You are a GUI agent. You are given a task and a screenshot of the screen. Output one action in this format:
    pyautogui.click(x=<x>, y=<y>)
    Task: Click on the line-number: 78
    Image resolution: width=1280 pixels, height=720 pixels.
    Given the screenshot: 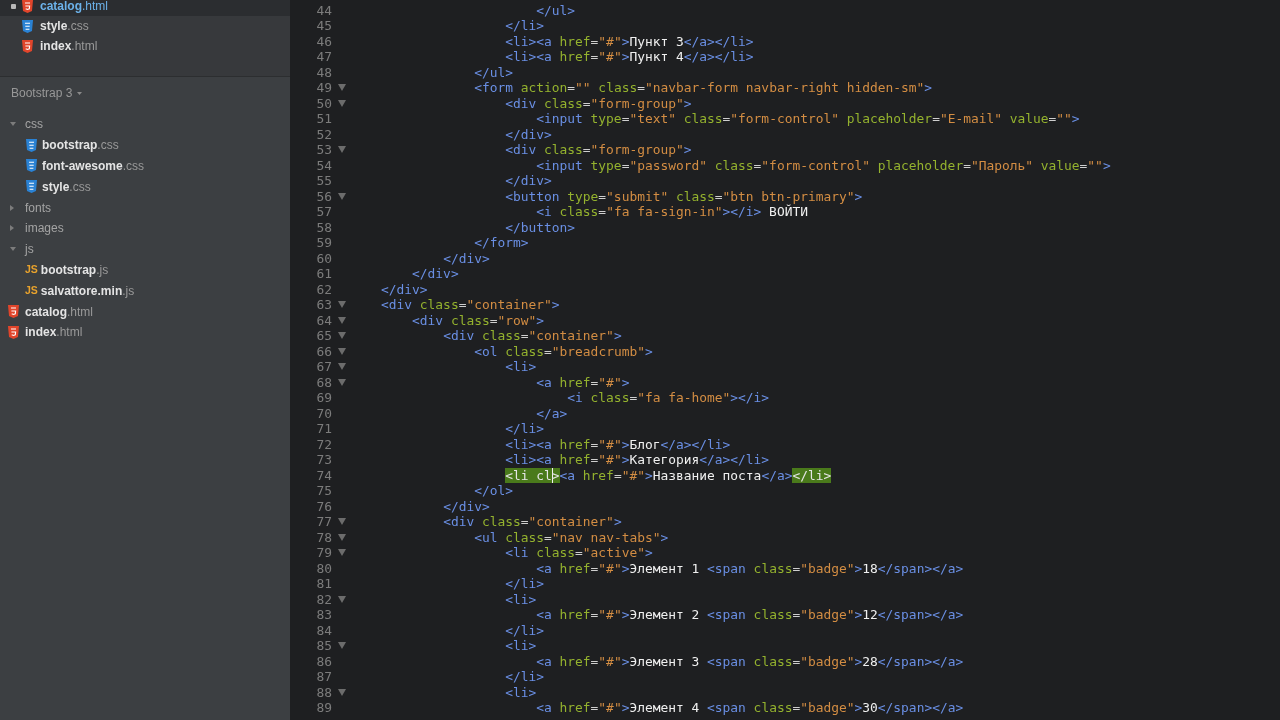 What is the action you would take?
    pyautogui.click(x=323, y=537)
    